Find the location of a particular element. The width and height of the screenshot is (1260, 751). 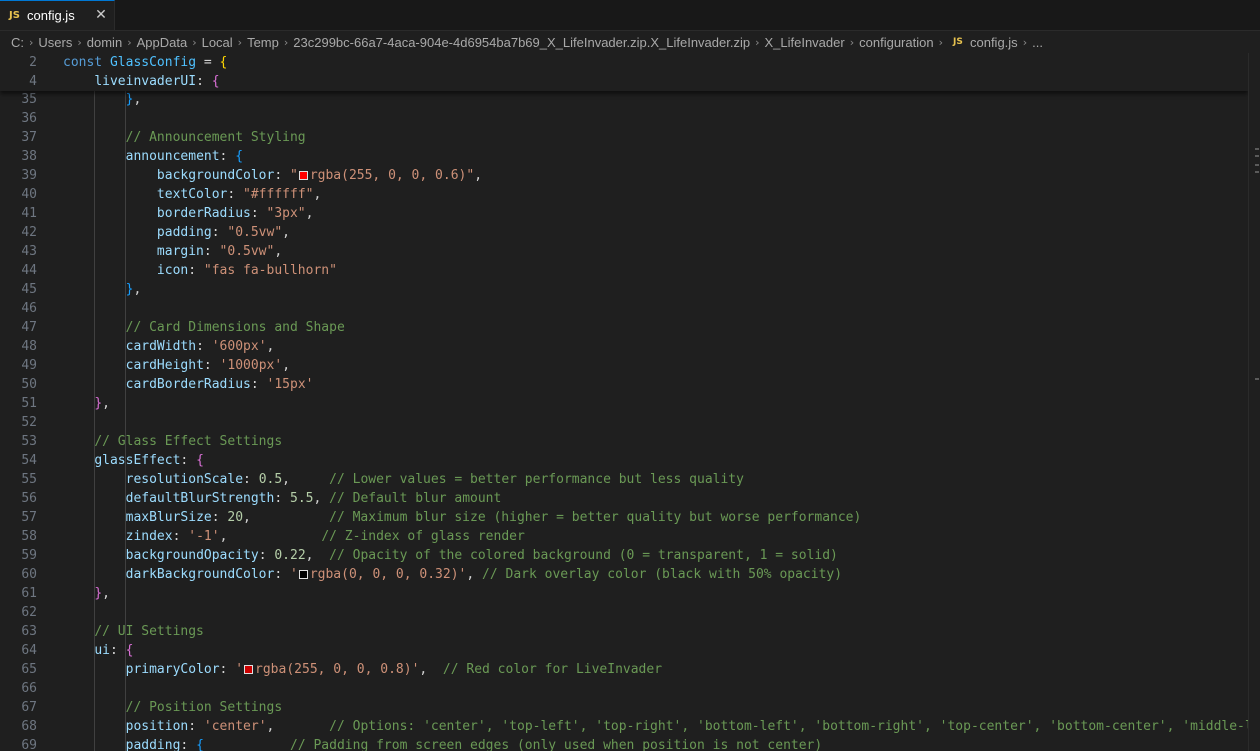

code-line: 47 // Card Dimensions and Shape is located at coordinates (624, 327).